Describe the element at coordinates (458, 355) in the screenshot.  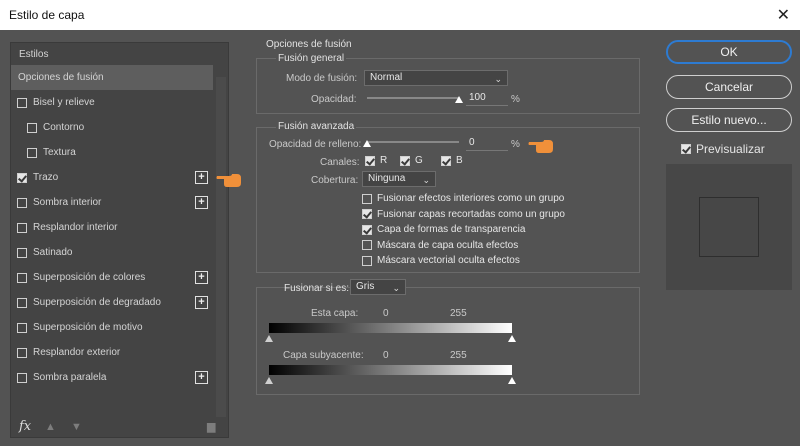
I see `underlying-layer-max: 255` at that location.